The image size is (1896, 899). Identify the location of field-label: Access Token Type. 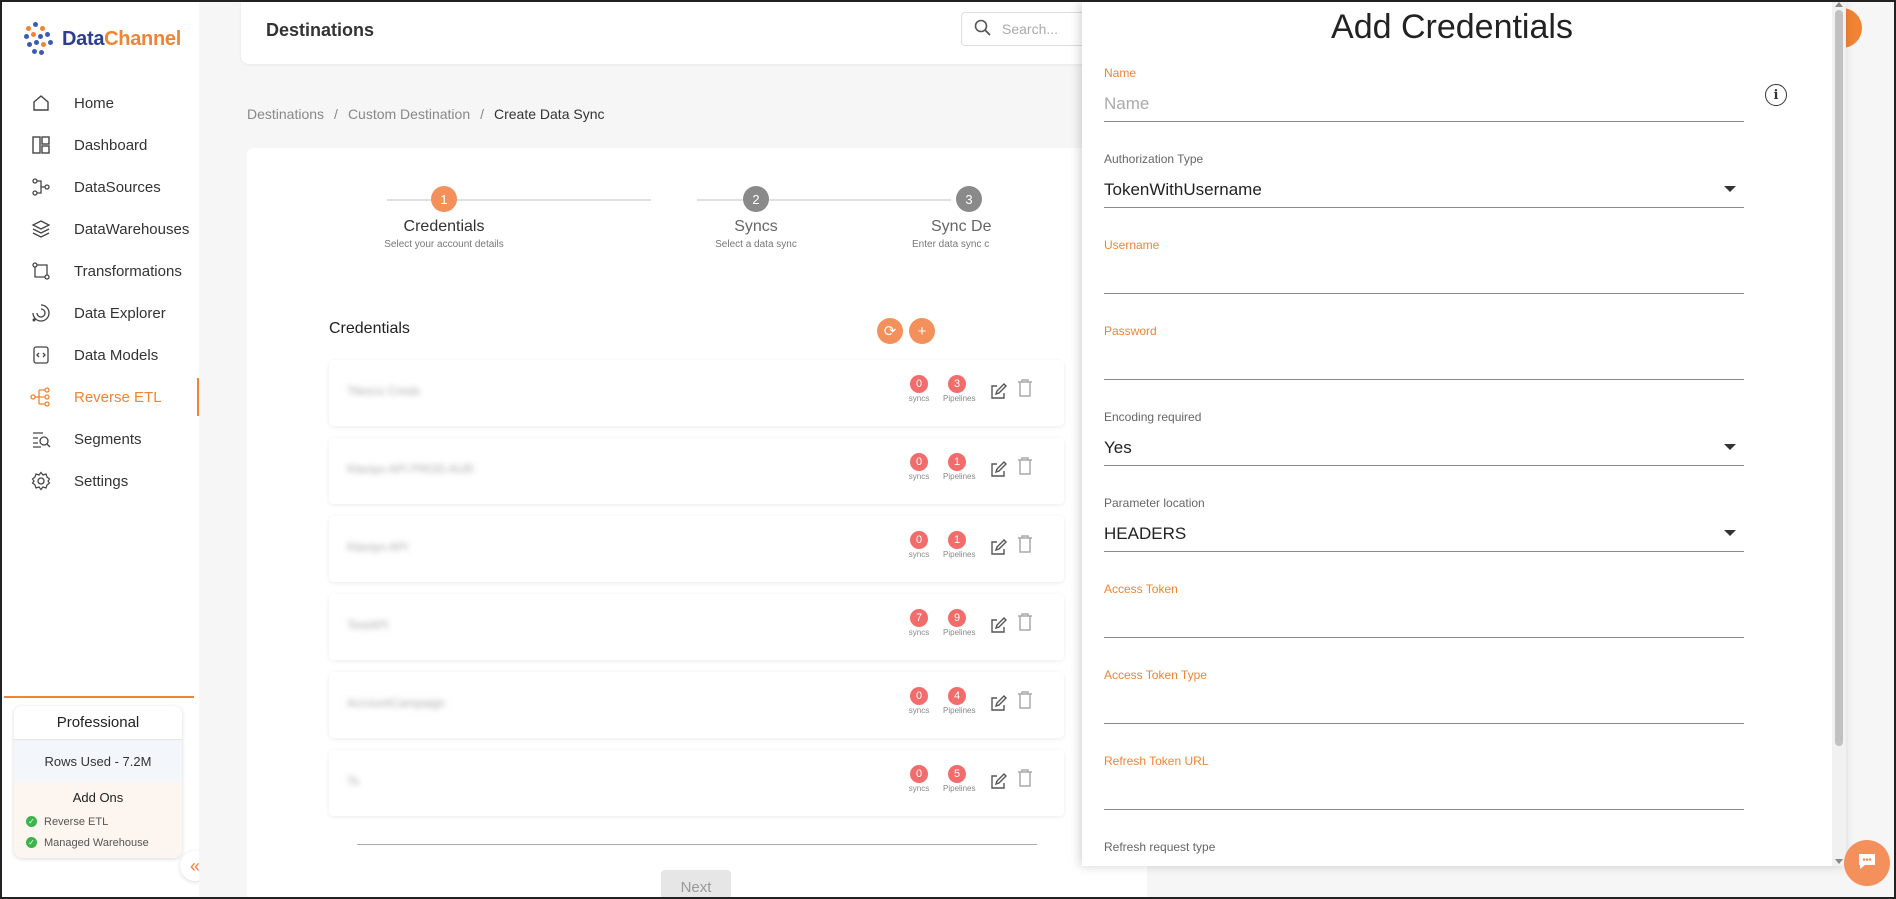
(1155, 675).